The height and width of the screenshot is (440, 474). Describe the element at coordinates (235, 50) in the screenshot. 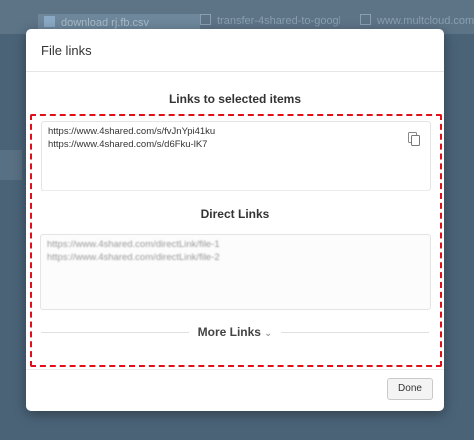

I see `dialog-header: File links` at that location.